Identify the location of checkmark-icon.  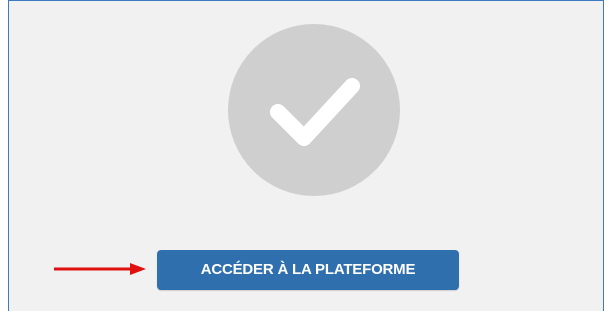
(315, 112).